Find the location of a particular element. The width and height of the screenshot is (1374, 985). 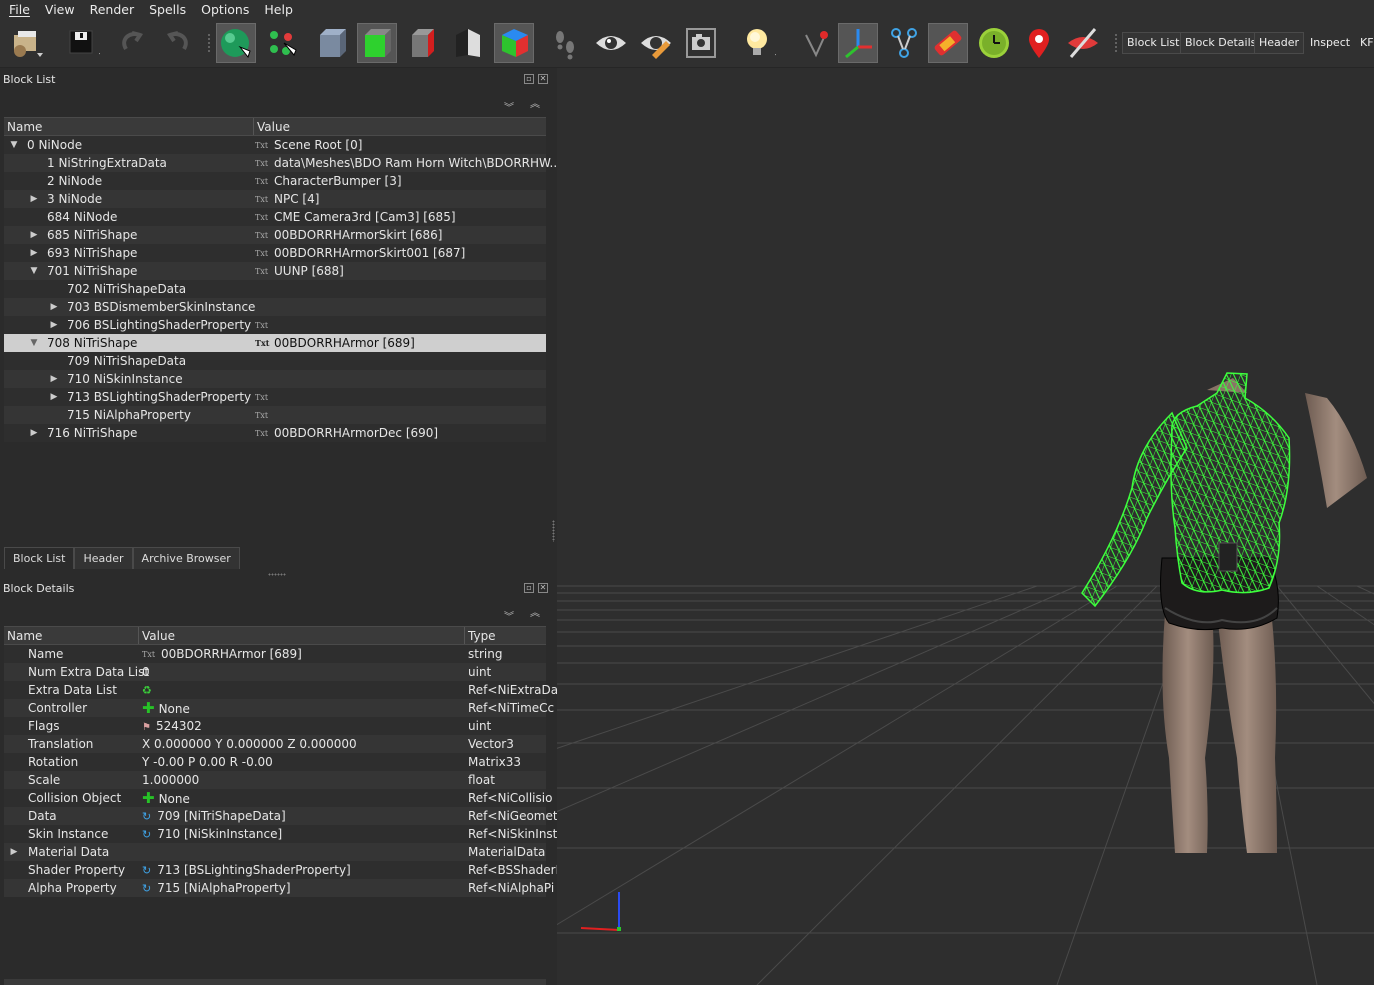

field-value-cell: ⚑ 524302 is located at coordinates (172, 727).